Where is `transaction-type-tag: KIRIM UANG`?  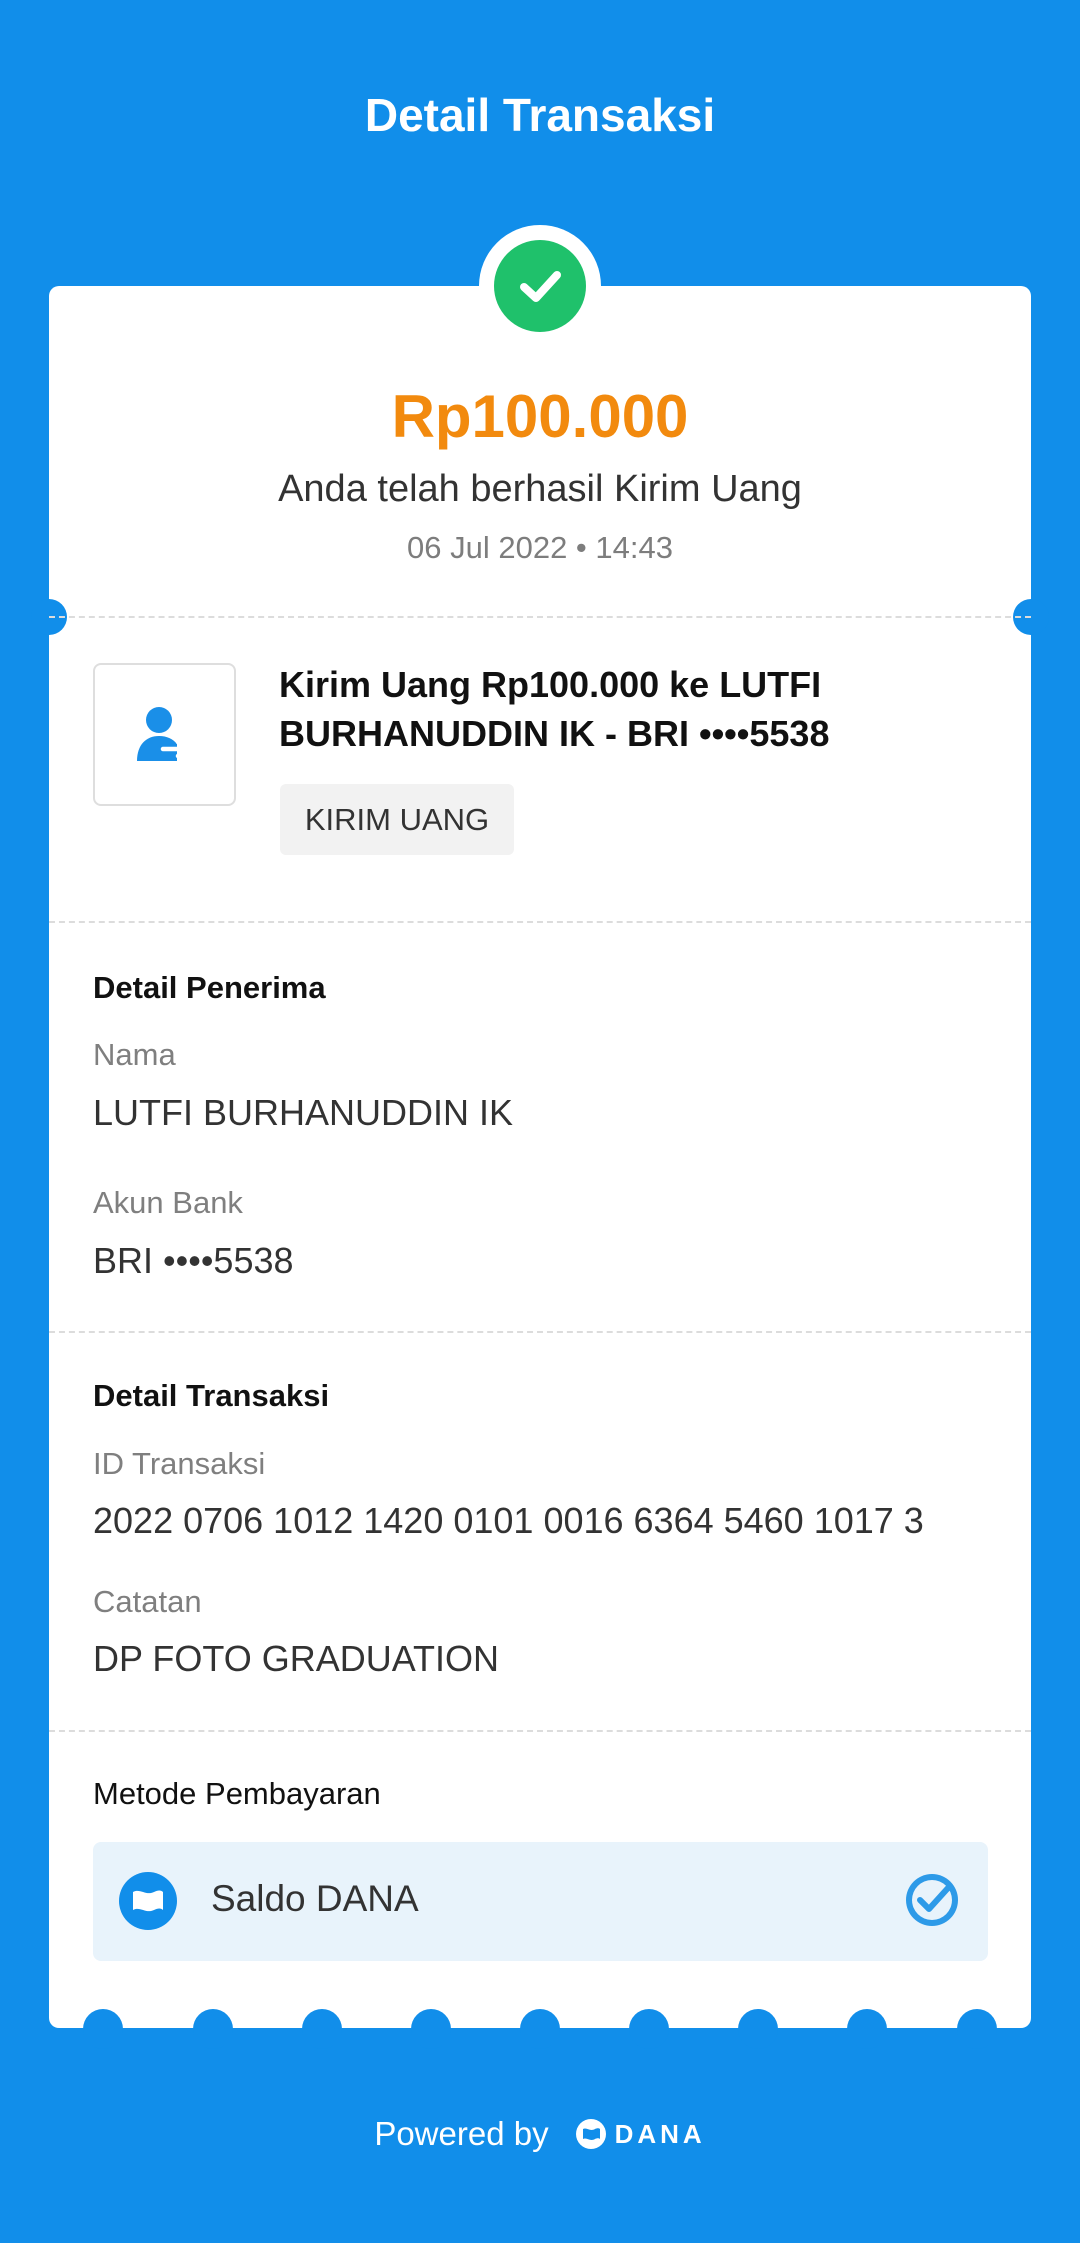 transaction-type-tag: KIRIM UANG is located at coordinates (397, 819).